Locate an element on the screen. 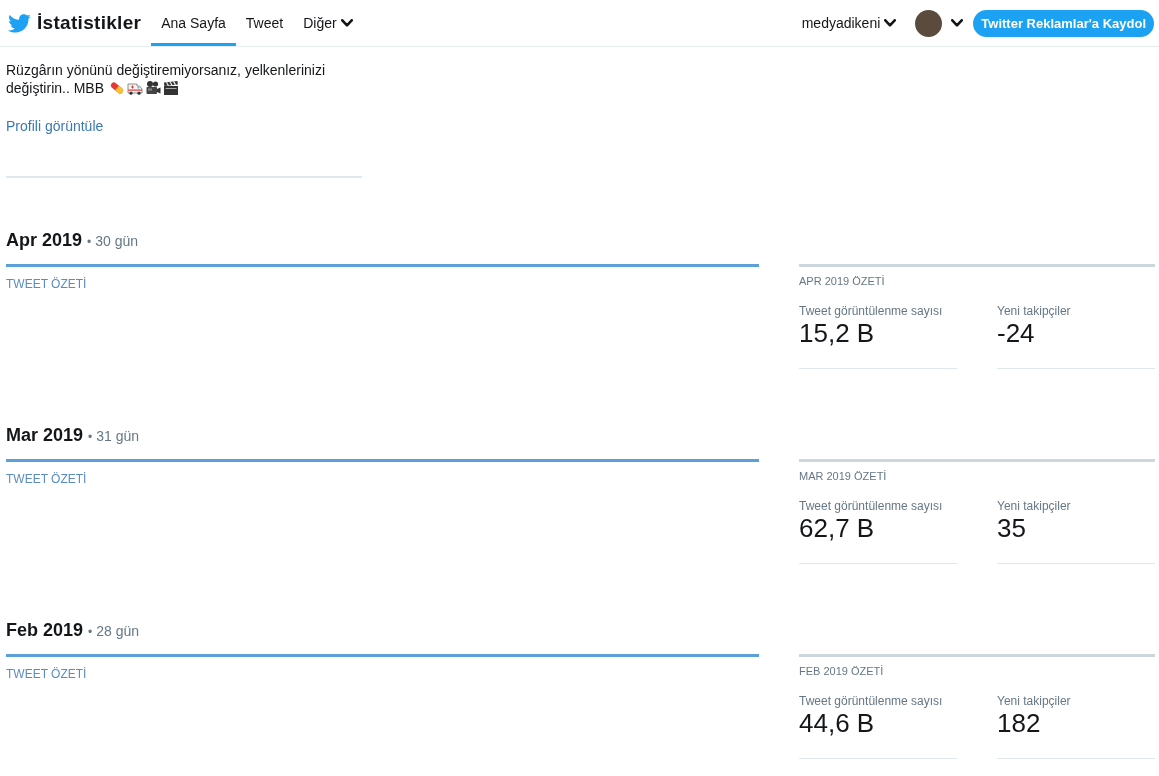 This screenshot has width=1159, height=776. profile-bio-line: değiştirin.. MBB is located at coordinates (55, 88).